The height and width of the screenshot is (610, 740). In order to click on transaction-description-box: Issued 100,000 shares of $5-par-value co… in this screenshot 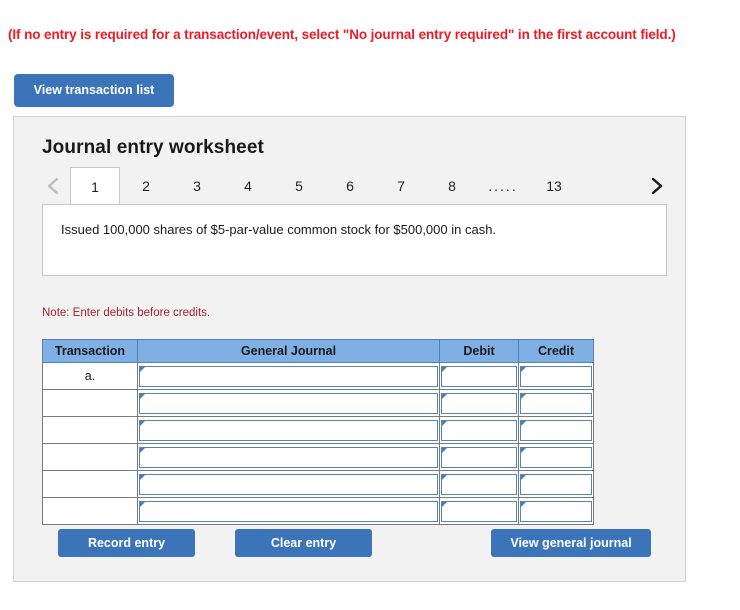, I will do `click(354, 240)`.